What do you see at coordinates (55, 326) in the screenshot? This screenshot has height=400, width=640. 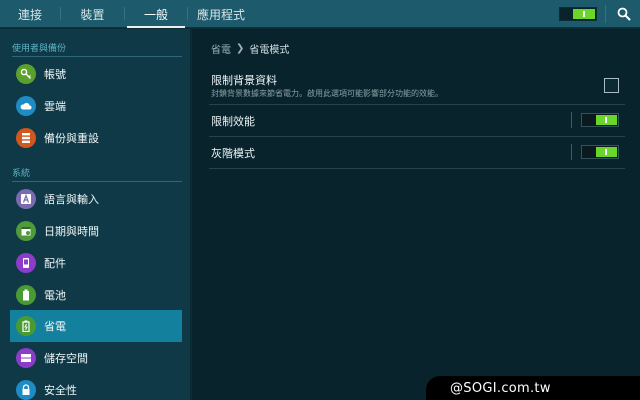 I see `sidebar-item-label: 省電` at bounding box center [55, 326].